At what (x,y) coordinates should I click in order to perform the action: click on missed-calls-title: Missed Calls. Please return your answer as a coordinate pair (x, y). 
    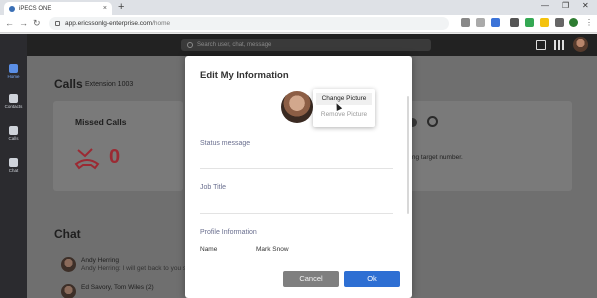
    Looking at the image, I should click on (101, 122).